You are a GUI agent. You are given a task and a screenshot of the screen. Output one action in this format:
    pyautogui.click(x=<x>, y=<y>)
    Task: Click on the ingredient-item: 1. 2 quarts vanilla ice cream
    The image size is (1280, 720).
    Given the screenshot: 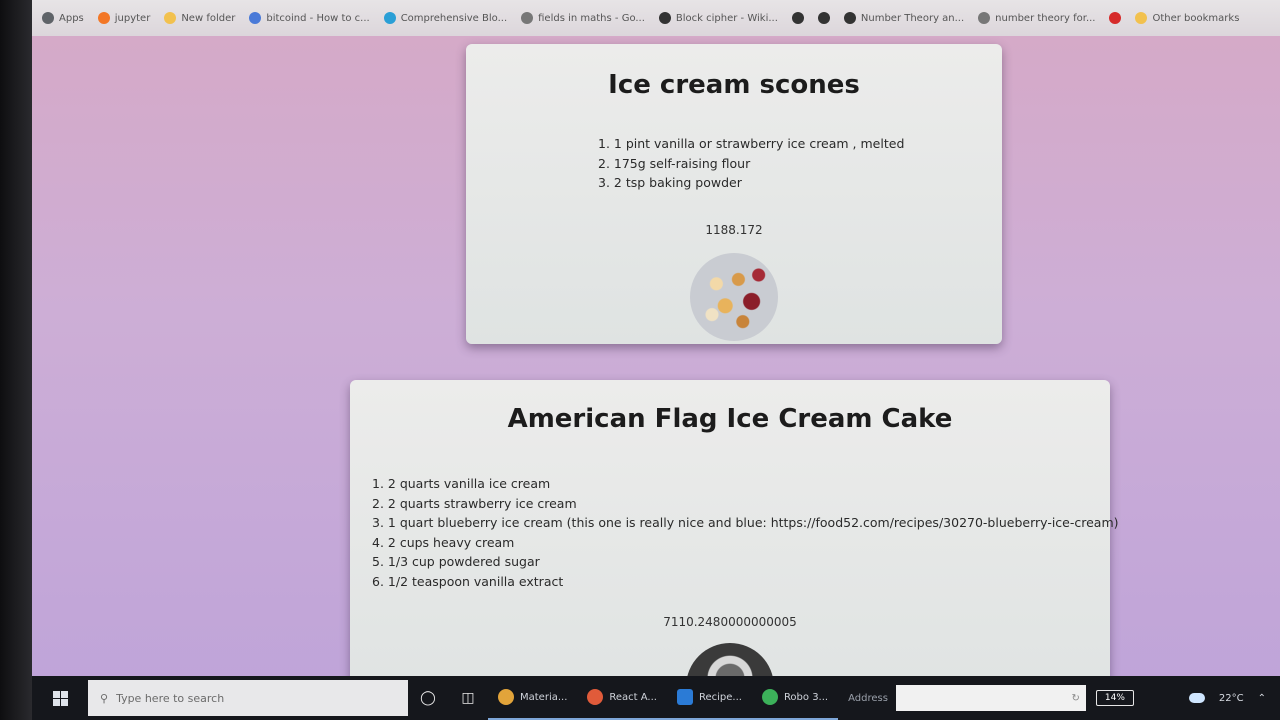 What is the action you would take?
    pyautogui.click(x=461, y=483)
    